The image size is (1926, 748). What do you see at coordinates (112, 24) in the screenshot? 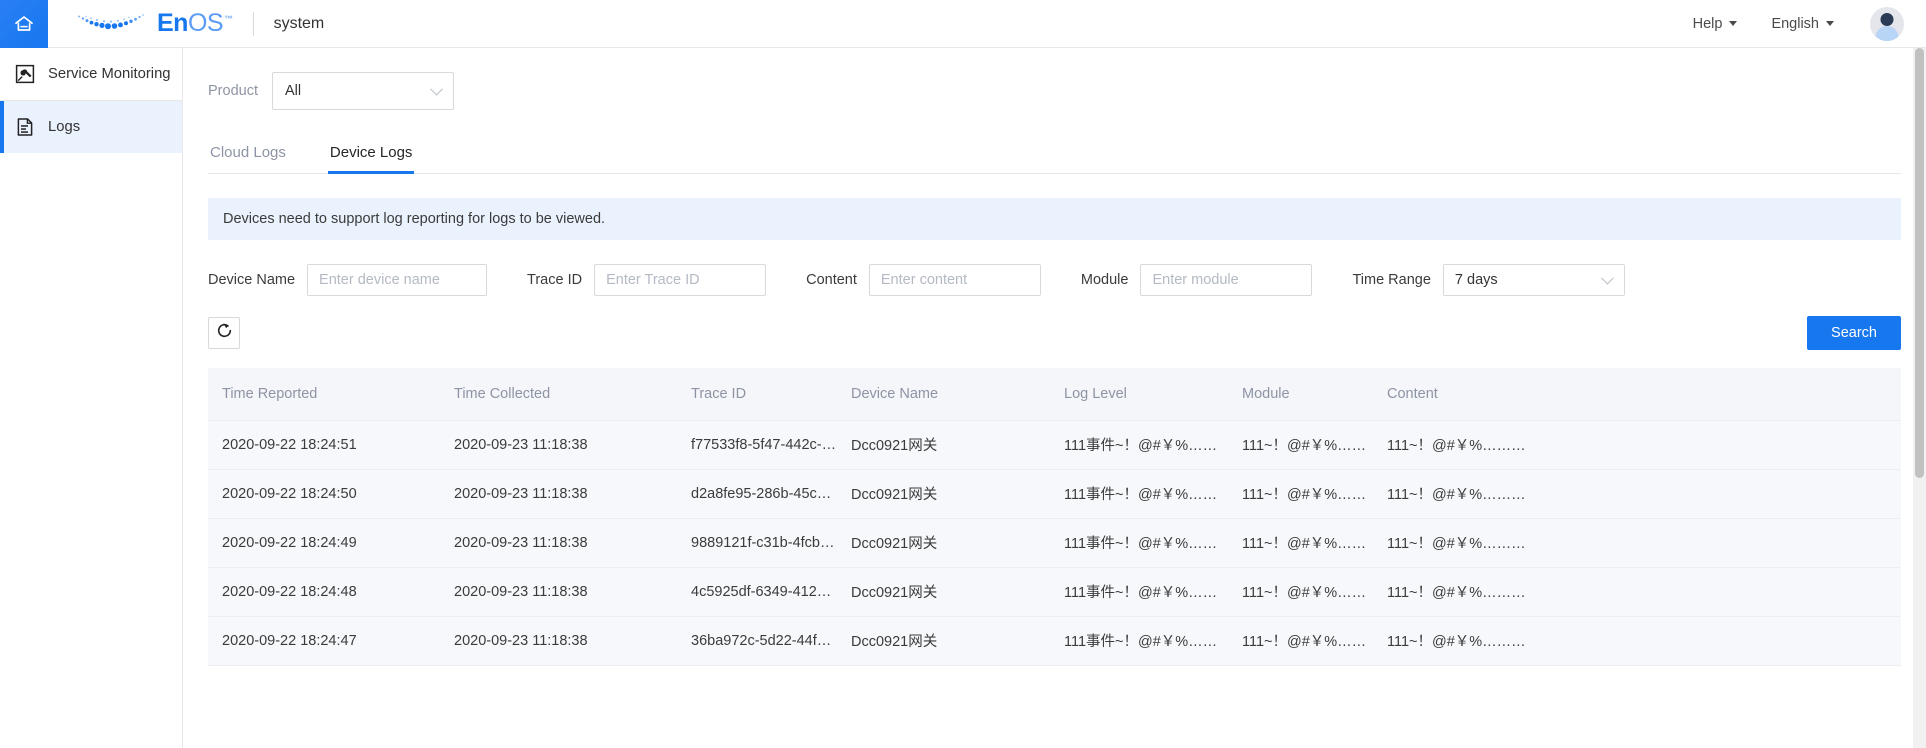
I see `enos-swoosh-logo-icon` at bounding box center [112, 24].